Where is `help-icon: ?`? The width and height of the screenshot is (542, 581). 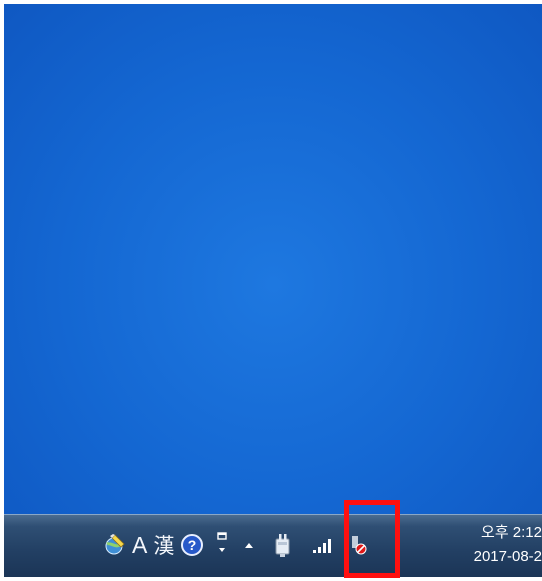
help-icon: ? is located at coordinates (192, 545).